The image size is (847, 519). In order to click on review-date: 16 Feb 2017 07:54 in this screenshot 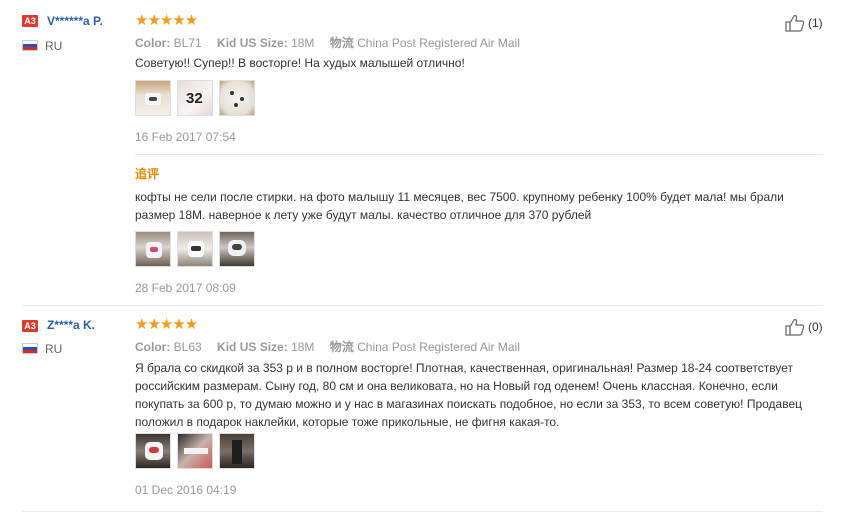, I will do `click(185, 137)`.